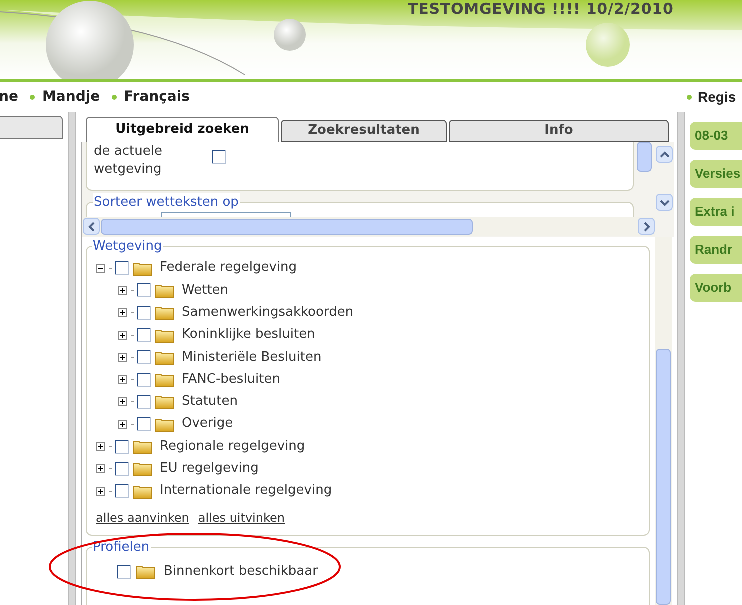  What do you see at coordinates (252, 358) in the screenshot?
I see `tree-item-label: Ministeriële Besluiten` at bounding box center [252, 358].